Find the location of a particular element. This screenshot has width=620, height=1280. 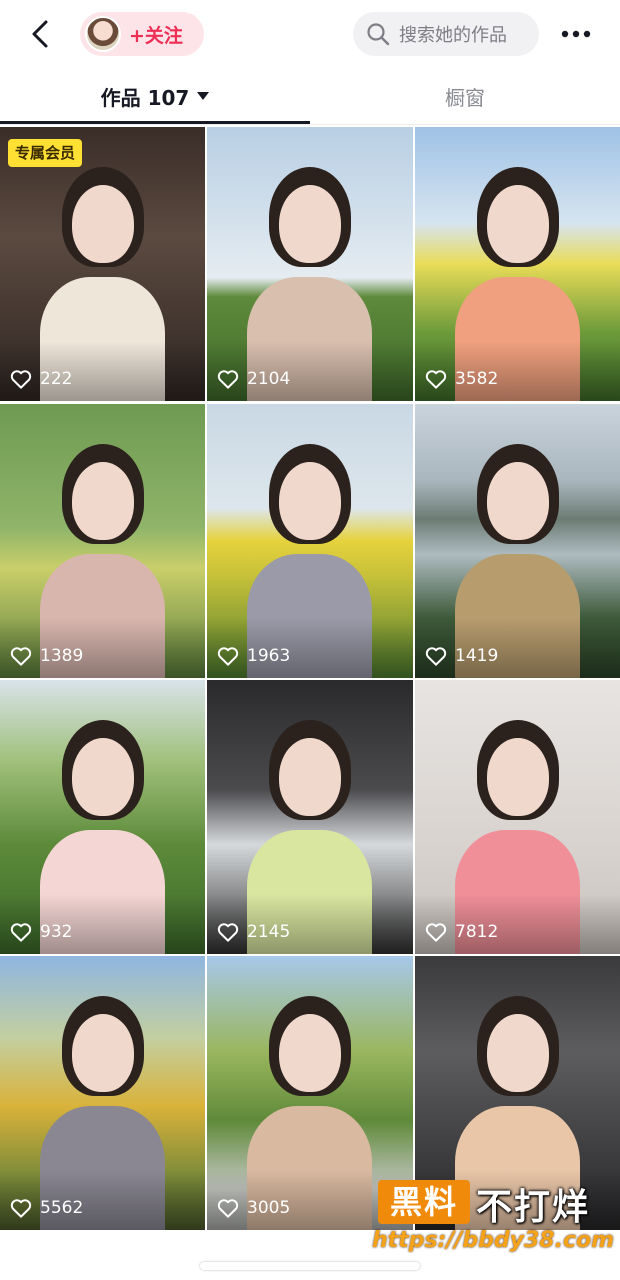

more-dots-icon is located at coordinates (576, 34).